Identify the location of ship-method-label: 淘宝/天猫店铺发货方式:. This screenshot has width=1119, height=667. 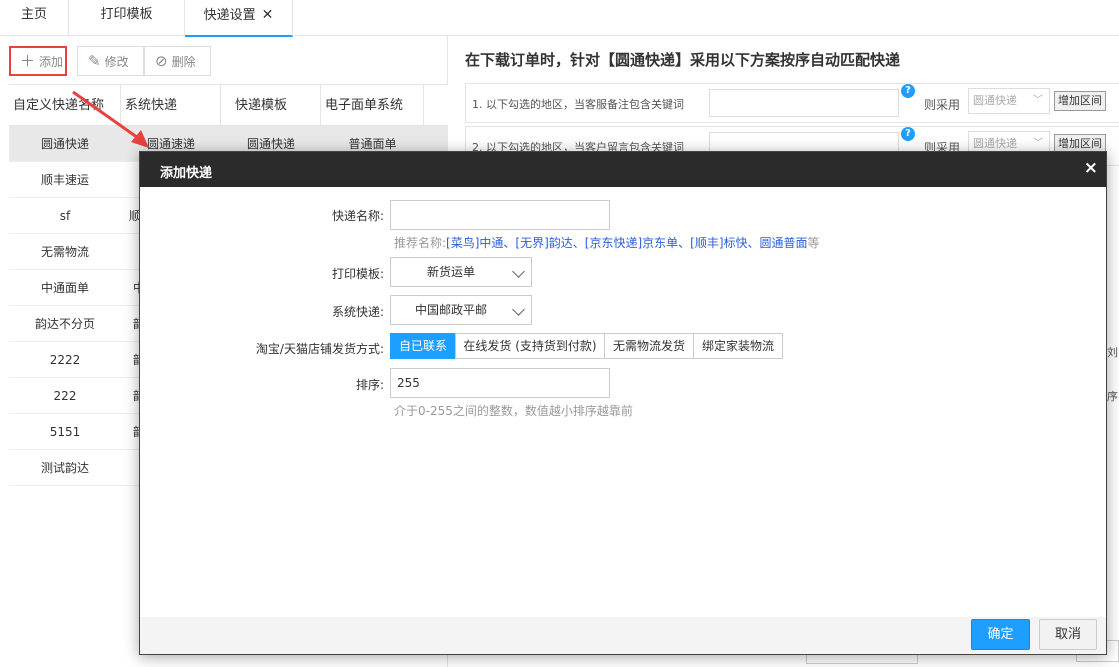
(319, 349).